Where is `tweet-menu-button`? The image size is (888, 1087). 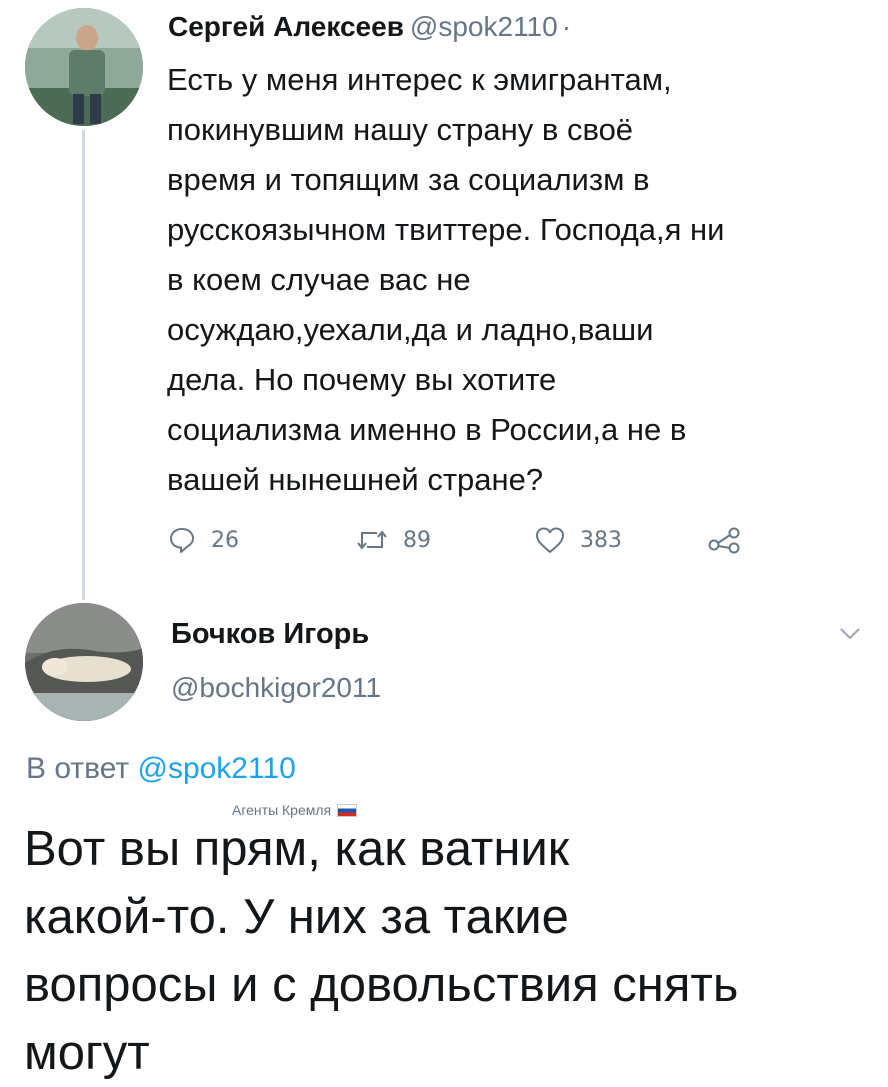 tweet-menu-button is located at coordinates (850, 634).